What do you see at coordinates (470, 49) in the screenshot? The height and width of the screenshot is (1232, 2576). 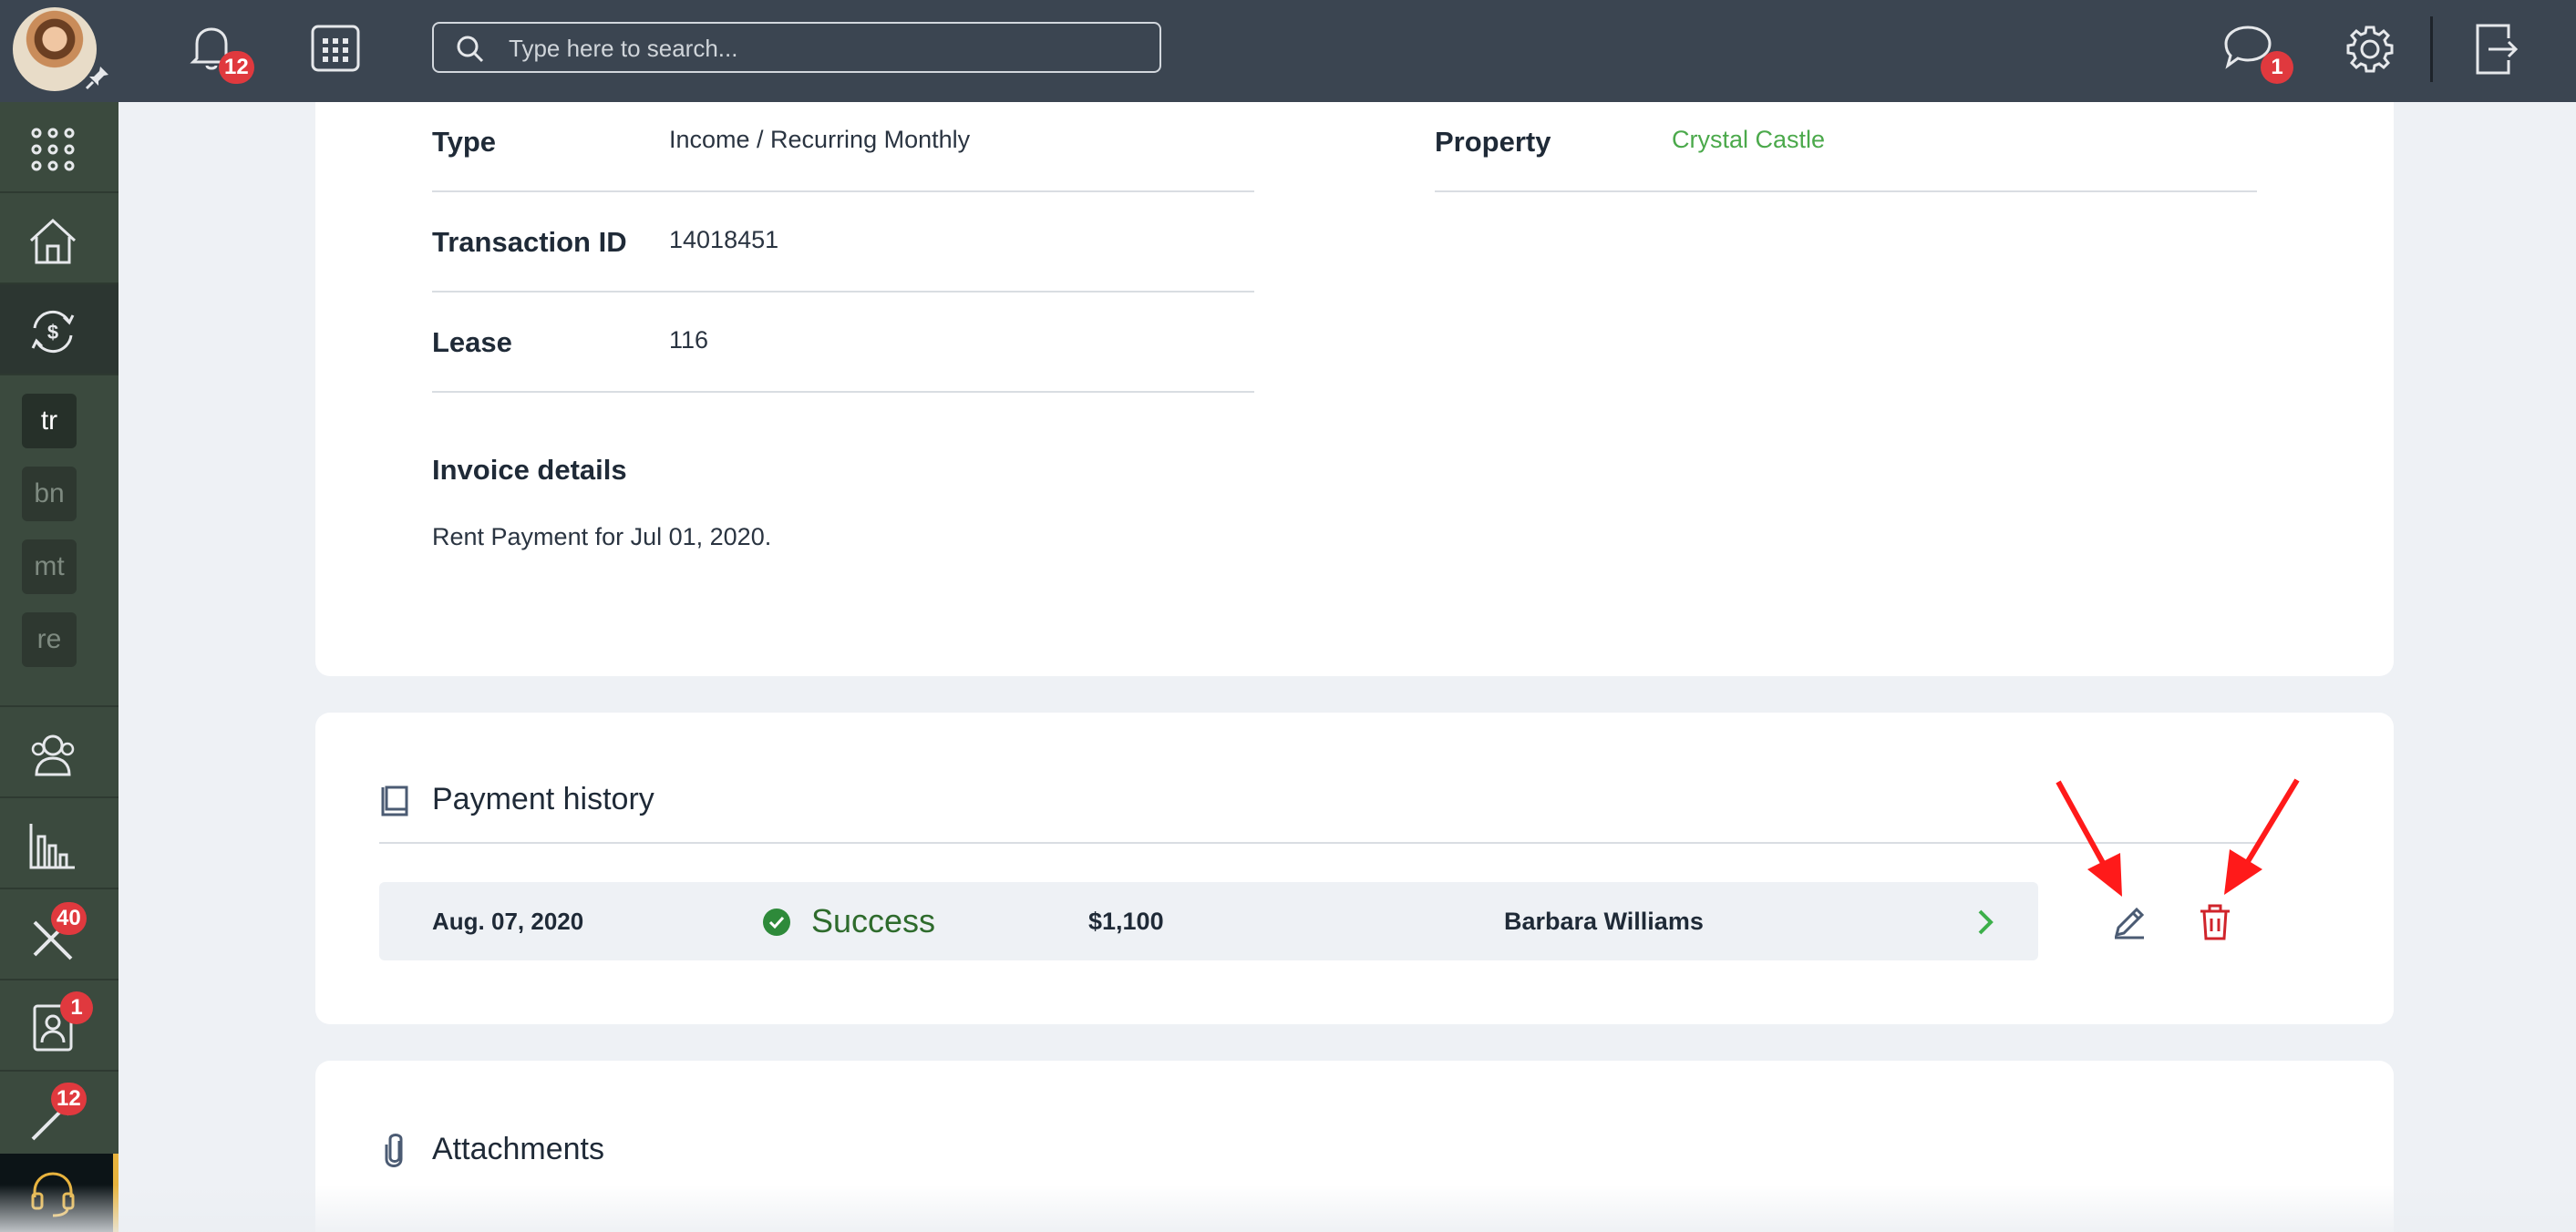 I see `search-icon` at bounding box center [470, 49].